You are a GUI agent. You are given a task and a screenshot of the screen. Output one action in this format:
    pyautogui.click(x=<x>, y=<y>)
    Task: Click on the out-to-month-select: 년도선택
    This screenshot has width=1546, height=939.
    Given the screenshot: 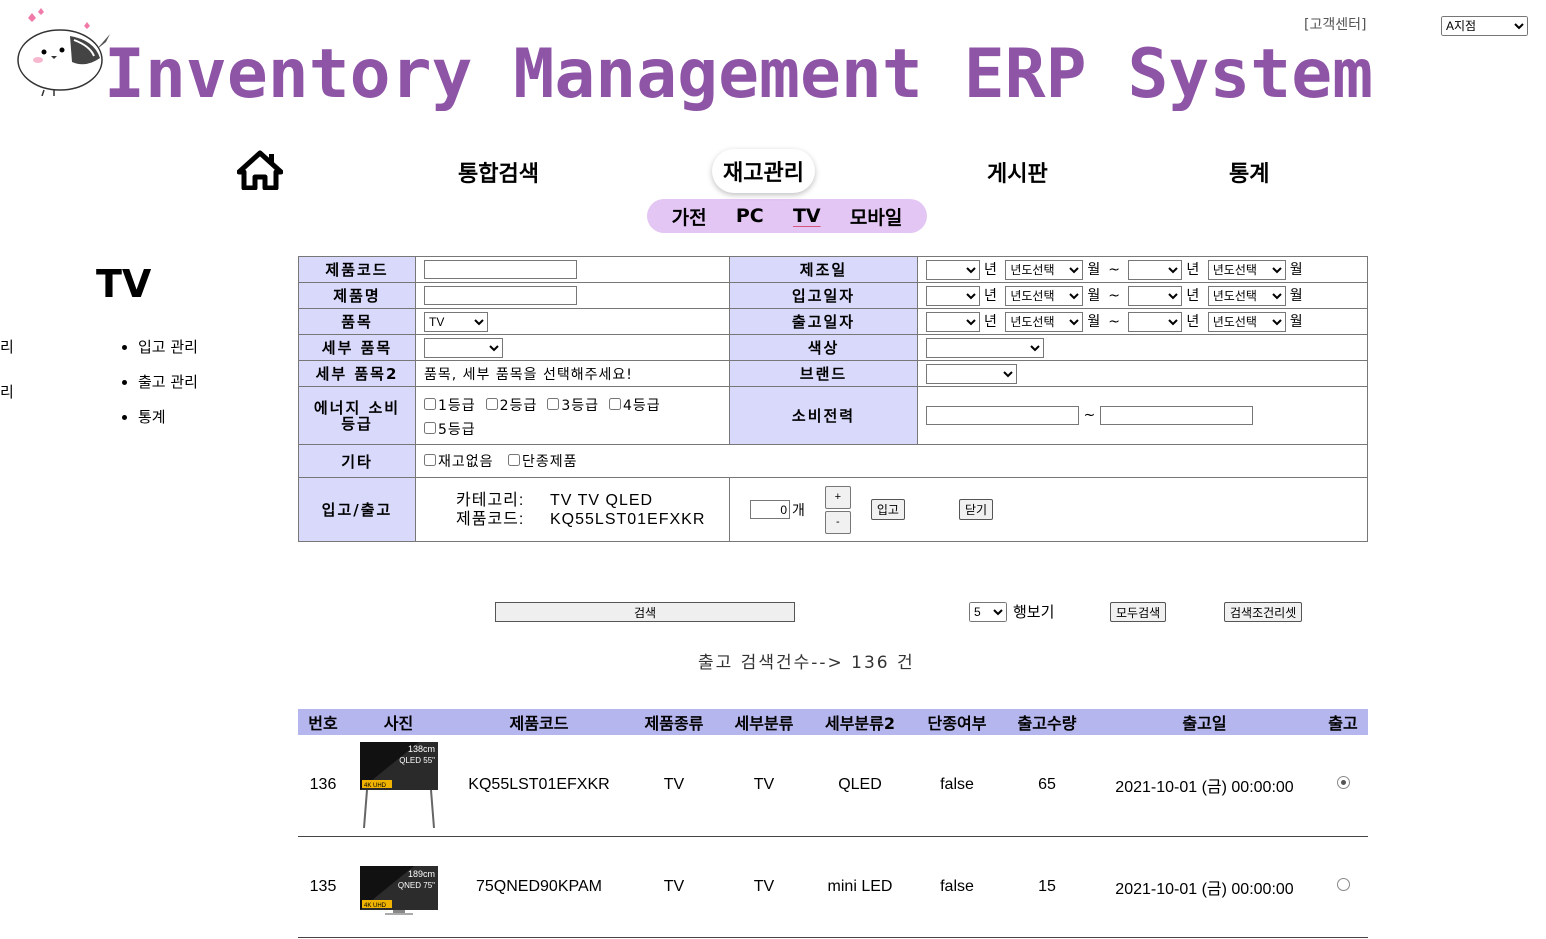 What is the action you would take?
    pyautogui.click(x=1246, y=322)
    